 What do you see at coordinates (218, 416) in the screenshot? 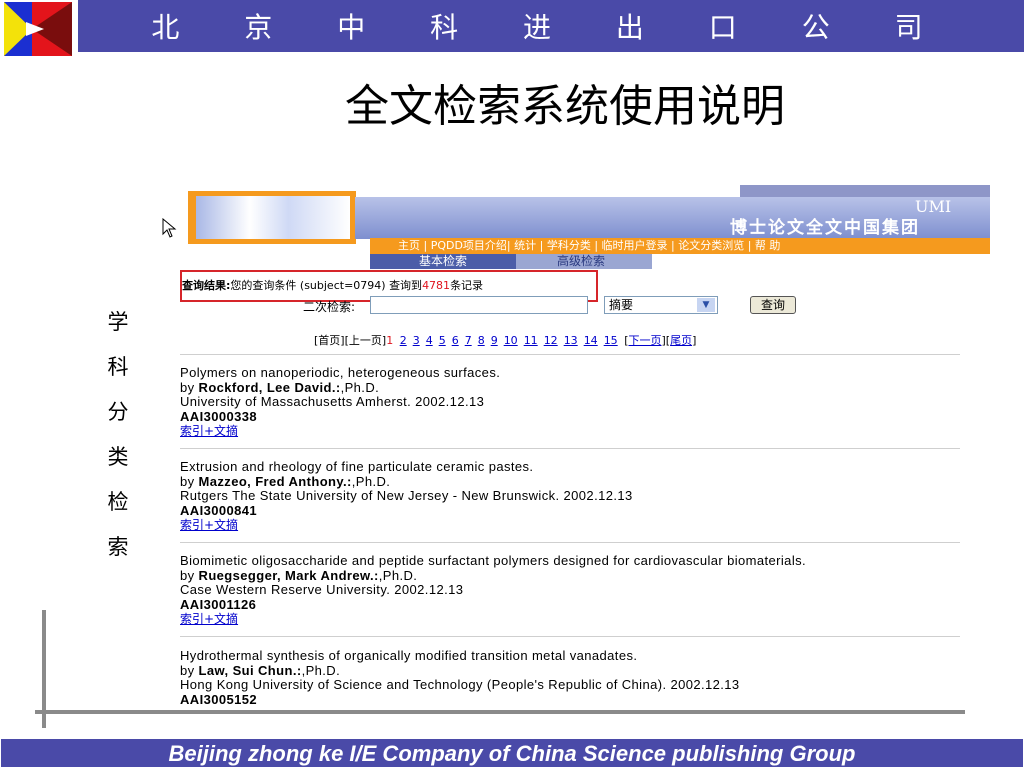
I see `record-id: AAI3000338` at bounding box center [218, 416].